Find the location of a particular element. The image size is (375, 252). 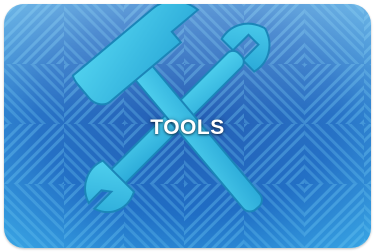

tile-label: TOOLS is located at coordinates (187, 127).